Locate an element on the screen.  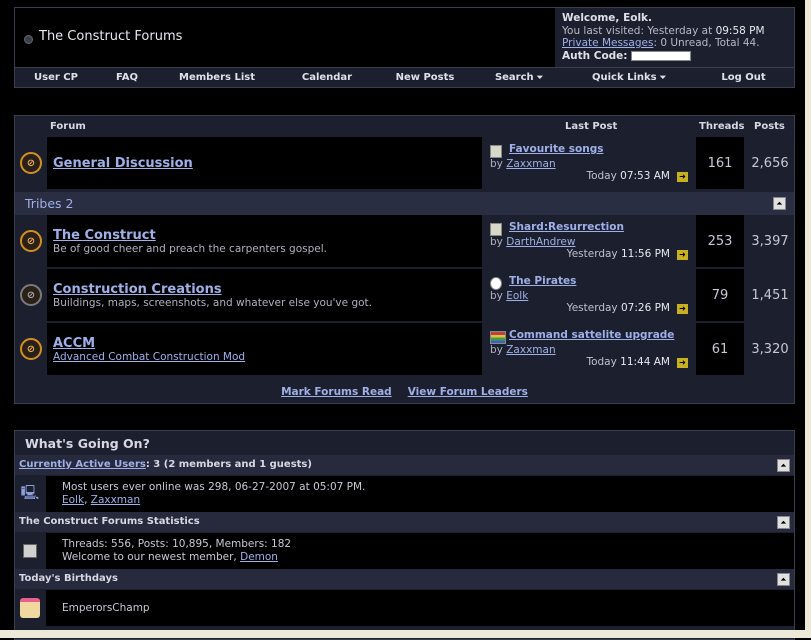
stats-icon is located at coordinates (30, 551).